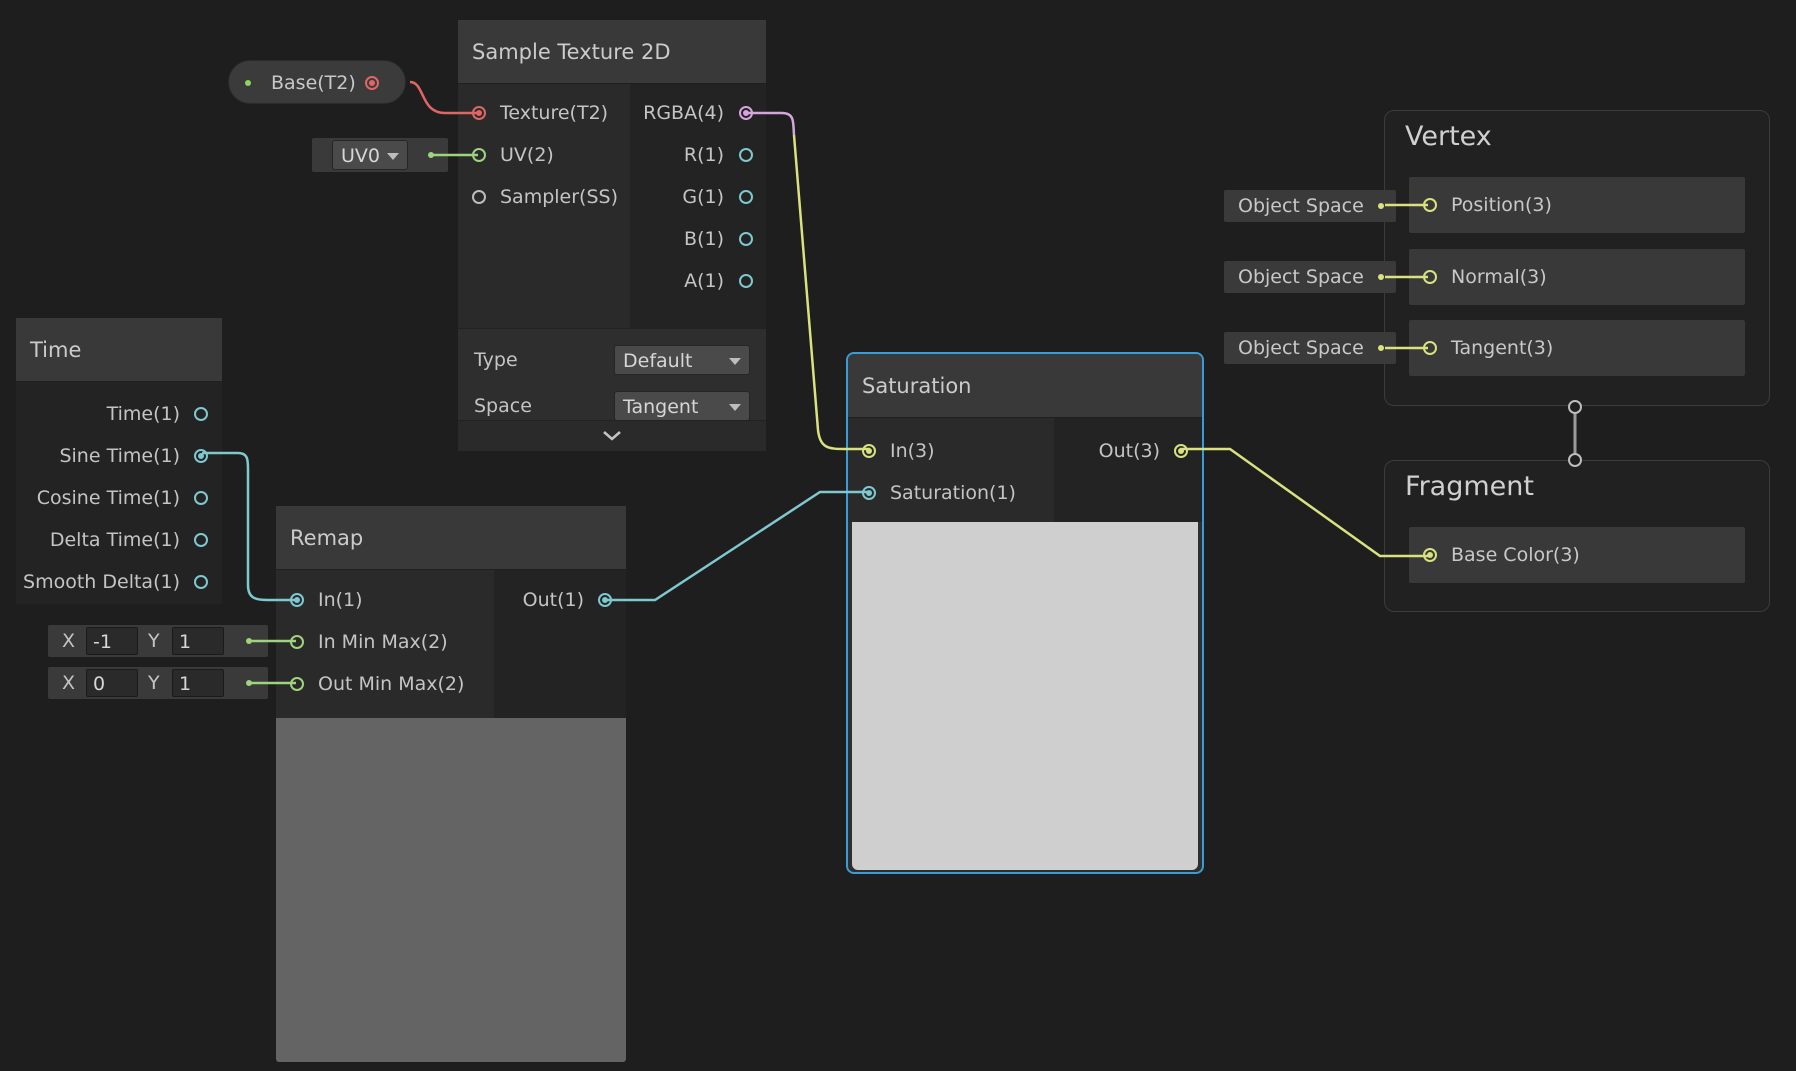 Image resolution: width=1796 pixels, height=1071 pixels. Describe the element at coordinates (612, 435) in the screenshot. I see `expand-preview-button` at that location.